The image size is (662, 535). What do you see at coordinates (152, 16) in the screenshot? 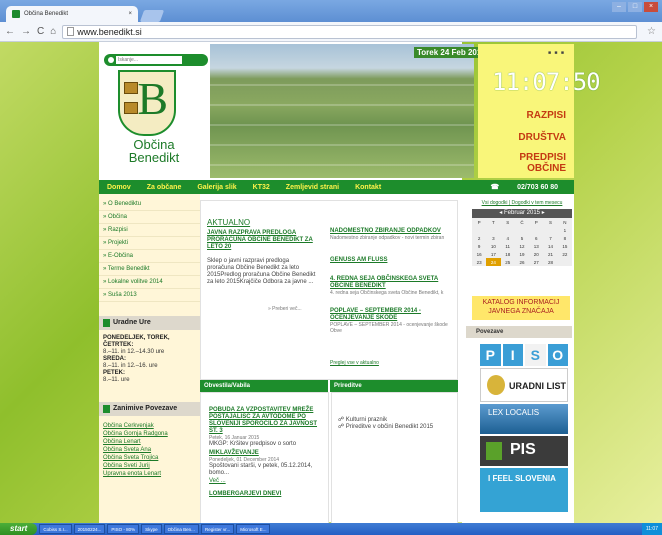
I see `new-tab-button` at bounding box center [152, 16].